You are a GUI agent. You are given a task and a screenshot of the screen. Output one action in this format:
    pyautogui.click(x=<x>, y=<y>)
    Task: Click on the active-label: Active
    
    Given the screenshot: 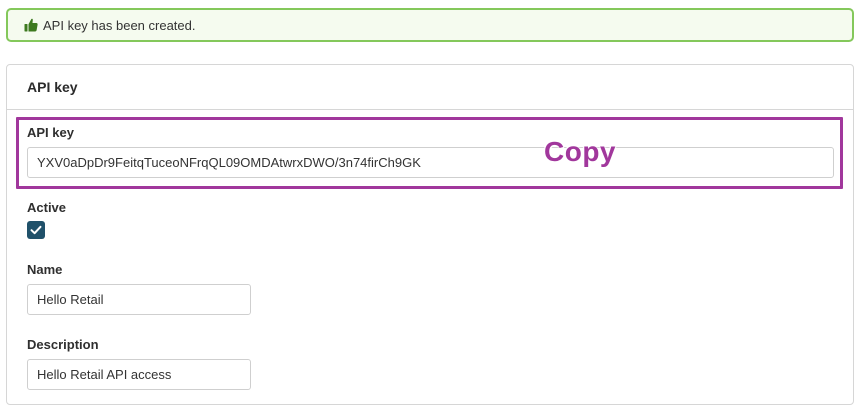 What is the action you would take?
    pyautogui.click(x=47, y=207)
    